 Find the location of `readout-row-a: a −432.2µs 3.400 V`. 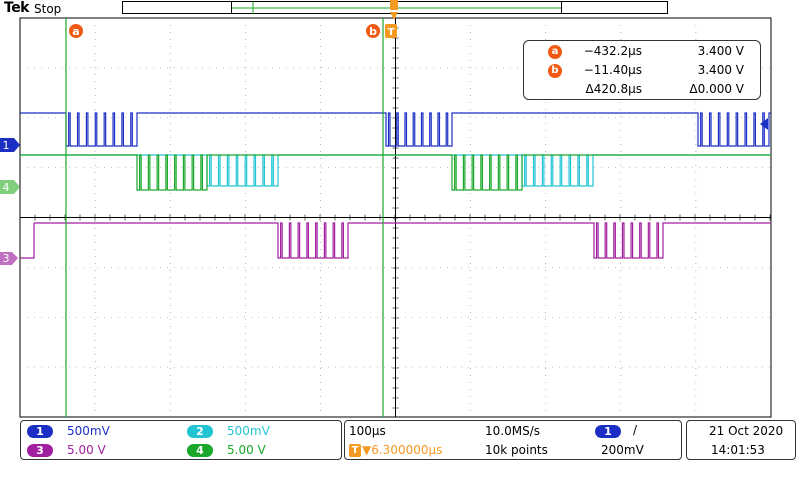

readout-row-a: a −432.2µs 3.400 V is located at coordinates (642, 53).